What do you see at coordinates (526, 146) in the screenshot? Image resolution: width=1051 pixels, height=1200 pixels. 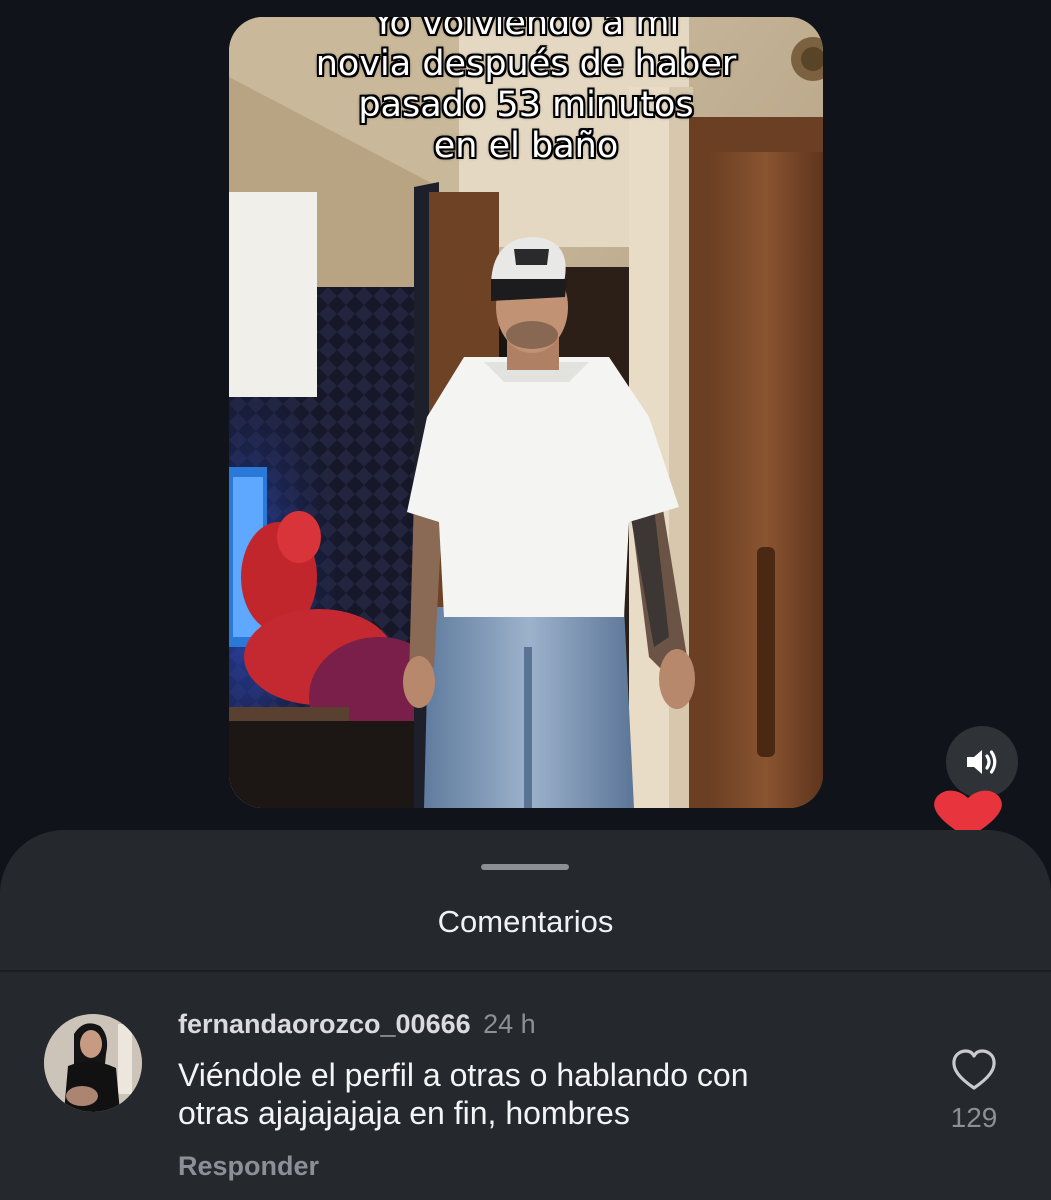 I see `caption-line: en el baño` at bounding box center [526, 146].